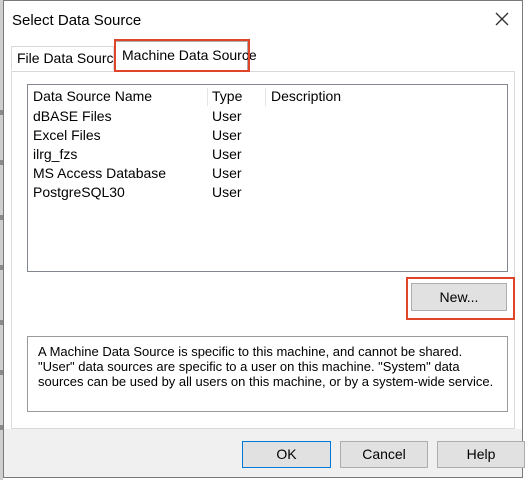  What do you see at coordinates (66, 58) in the screenshot?
I see `tab-file-data-source: File Data Source` at bounding box center [66, 58].